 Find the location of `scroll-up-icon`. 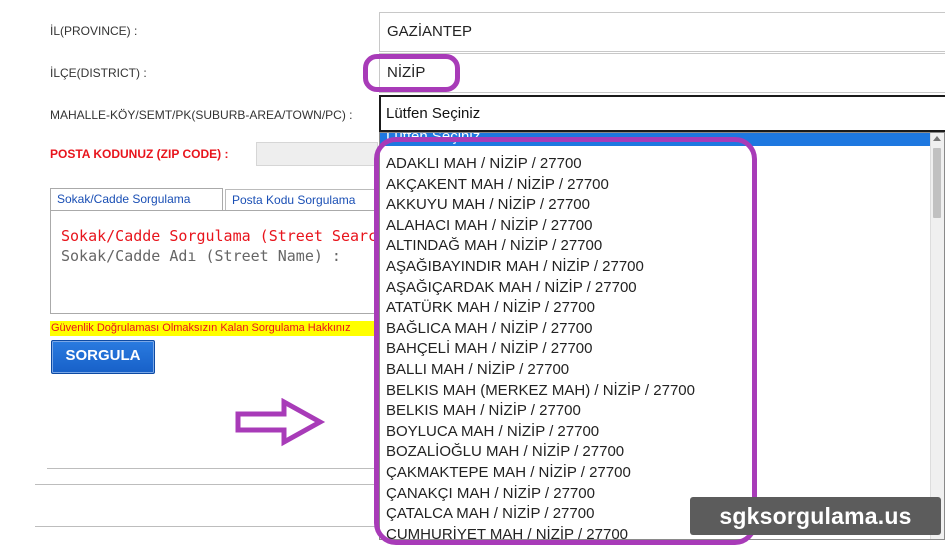

scroll-up-icon is located at coordinates (937, 138).